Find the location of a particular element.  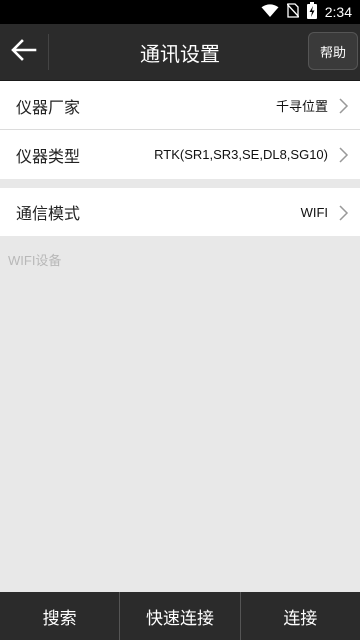

status-icons: 2:34 is located at coordinates (306, 12).